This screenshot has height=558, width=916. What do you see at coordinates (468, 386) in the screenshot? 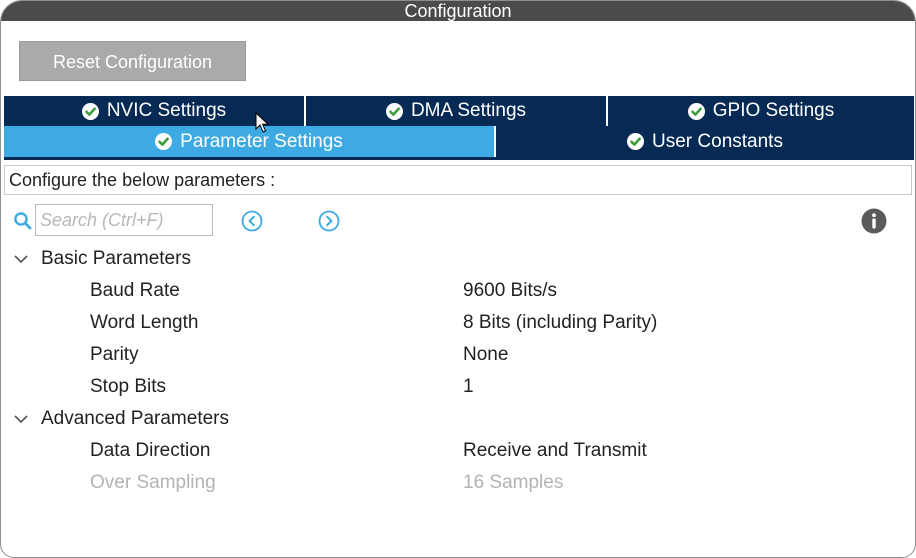
I see `param-value: 1` at bounding box center [468, 386].